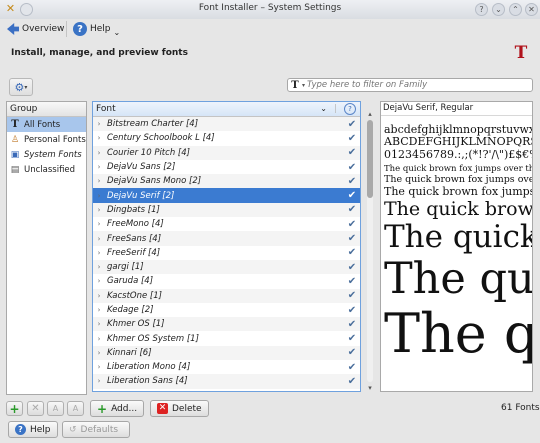  I want to click on toolbar: Overview ? Help ⌄, so click(270, 29).